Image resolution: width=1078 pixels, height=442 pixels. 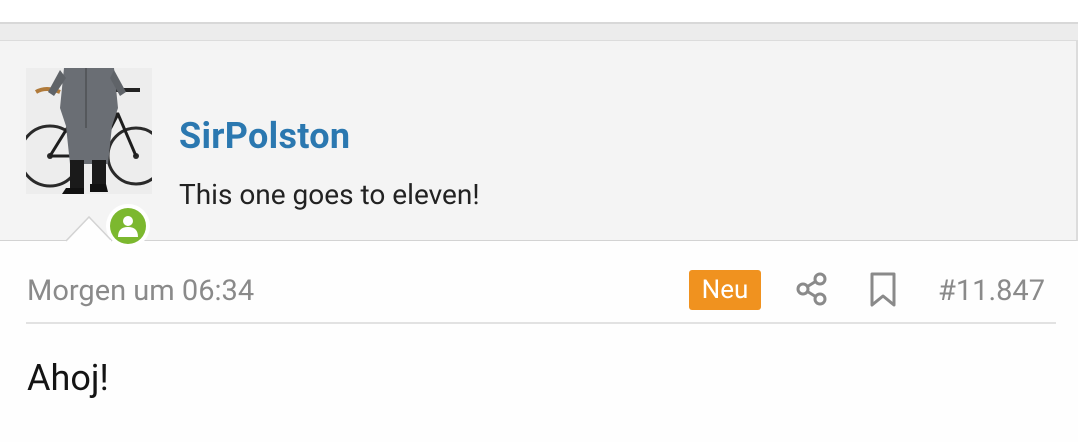 What do you see at coordinates (68, 378) in the screenshot?
I see `post-message: Ahoj!` at bounding box center [68, 378].